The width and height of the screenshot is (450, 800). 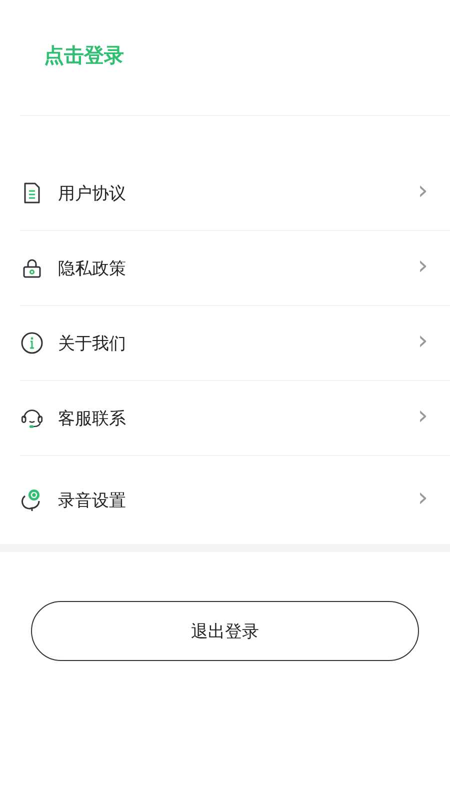 I want to click on menu-item: 客服联系 ›, so click(x=225, y=418).